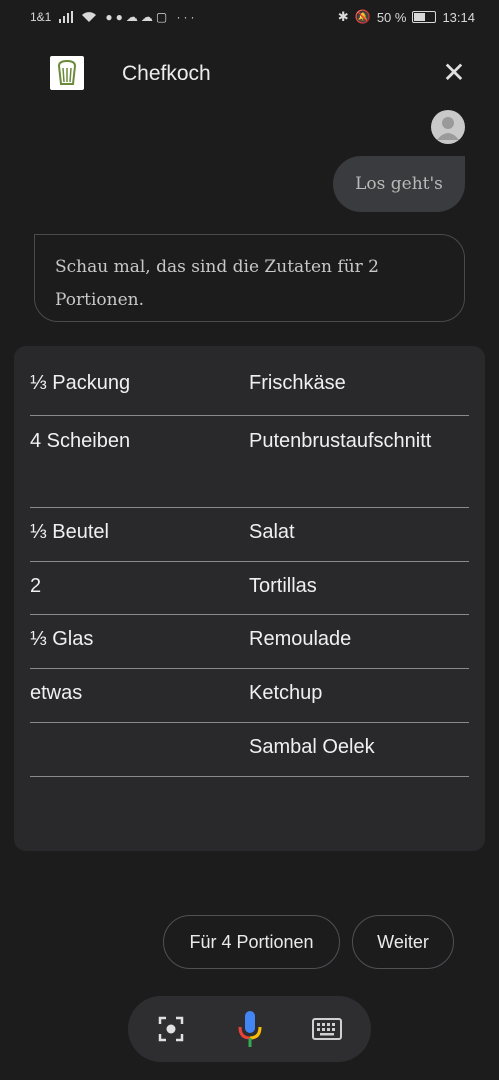 This screenshot has width=499, height=1080. Describe the element at coordinates (217, 267) in the screenshot. I see `bot-message-line-1: Schau mal, das sind die Zutaten für 2` at that location.